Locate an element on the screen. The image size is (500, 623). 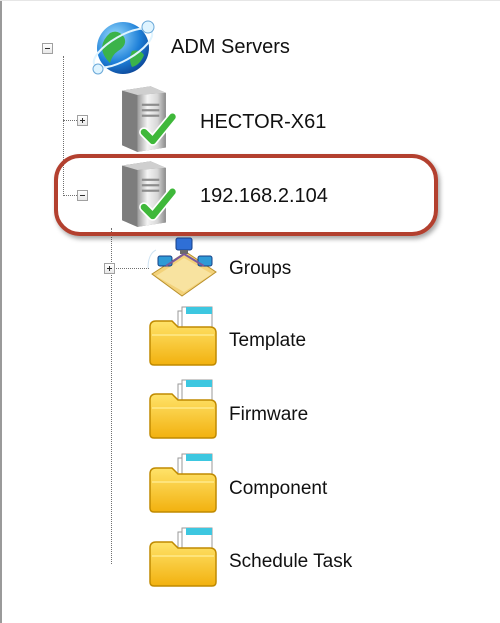
tree-connector-groups is located at coordinates (130, 268).